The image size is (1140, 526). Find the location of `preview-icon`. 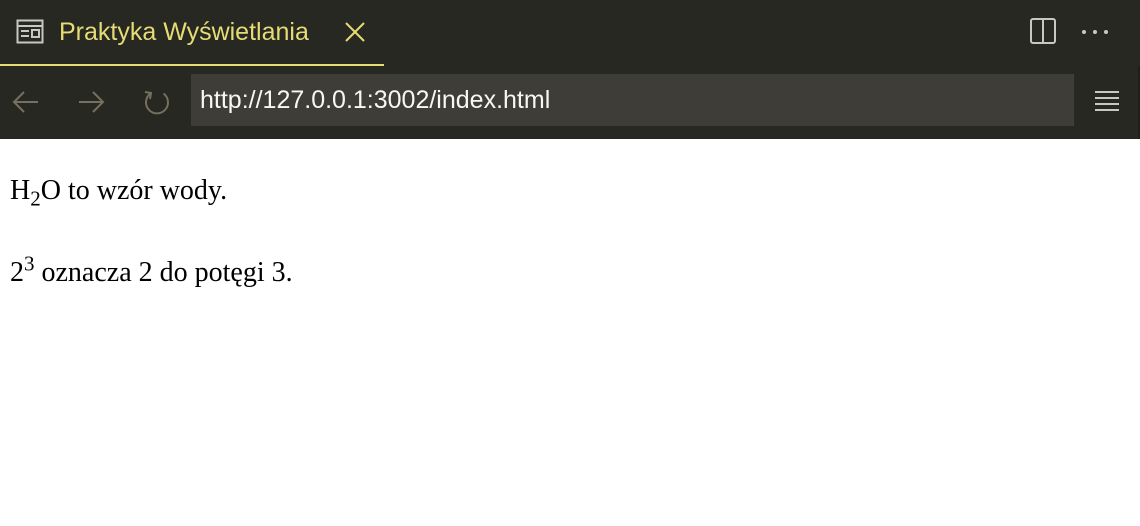

preview-icon is located at coordinates (30, 32).